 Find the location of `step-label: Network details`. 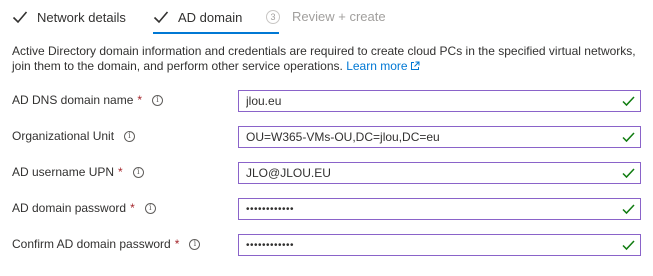

step-label: Network details is located at coordinates (81, 17).